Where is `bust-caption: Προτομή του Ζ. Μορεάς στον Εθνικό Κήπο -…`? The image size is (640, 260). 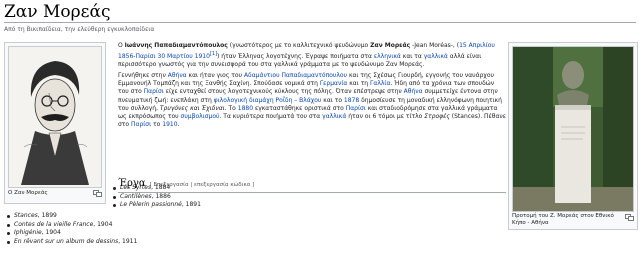 bust-caption: Προτομή του Ζ. Μορεάς στον Εθνικό Κήπο -… is located at coordinates (563, 219).